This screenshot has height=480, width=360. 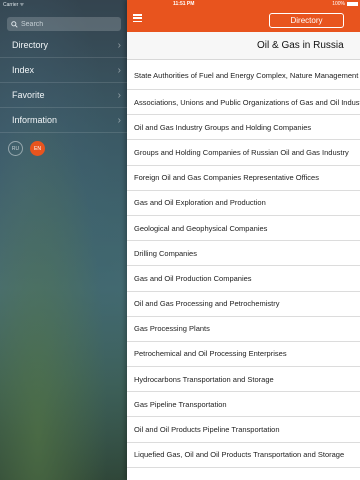 What do you see at coordinates (63, 45) in the screenshot?
I see `sidebar-item-directory: Directory ›` at bounding box center [63, 45].